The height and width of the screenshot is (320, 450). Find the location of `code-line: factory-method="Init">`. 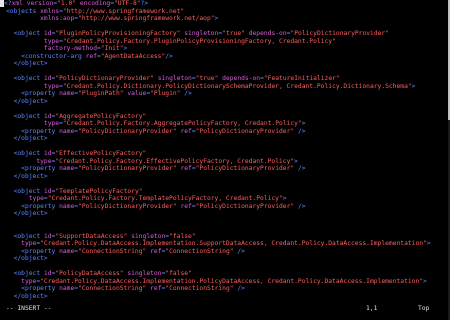

code-line: factory-method="Init"> is located at coordinates (224, 49).